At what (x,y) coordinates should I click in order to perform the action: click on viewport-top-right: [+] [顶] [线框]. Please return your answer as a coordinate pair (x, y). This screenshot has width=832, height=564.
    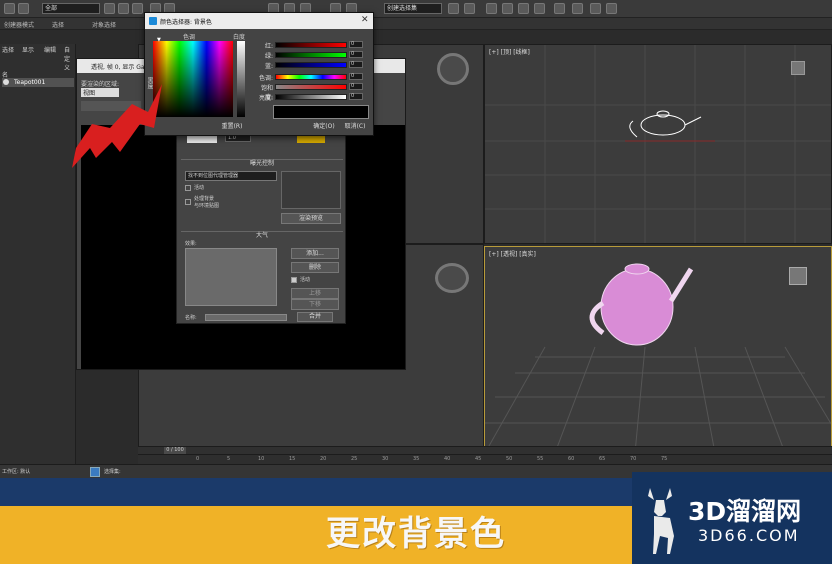
    Looking at the image, I should click on (658, 144).